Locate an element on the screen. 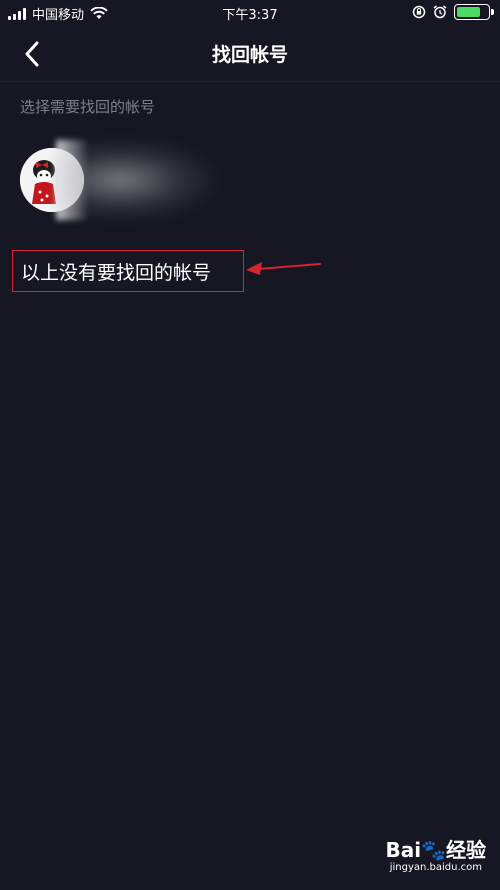 Image resolution: width=500 pixels, height=890 pixels. page-title: 找回帐号 is located at coordinates (249, 55).